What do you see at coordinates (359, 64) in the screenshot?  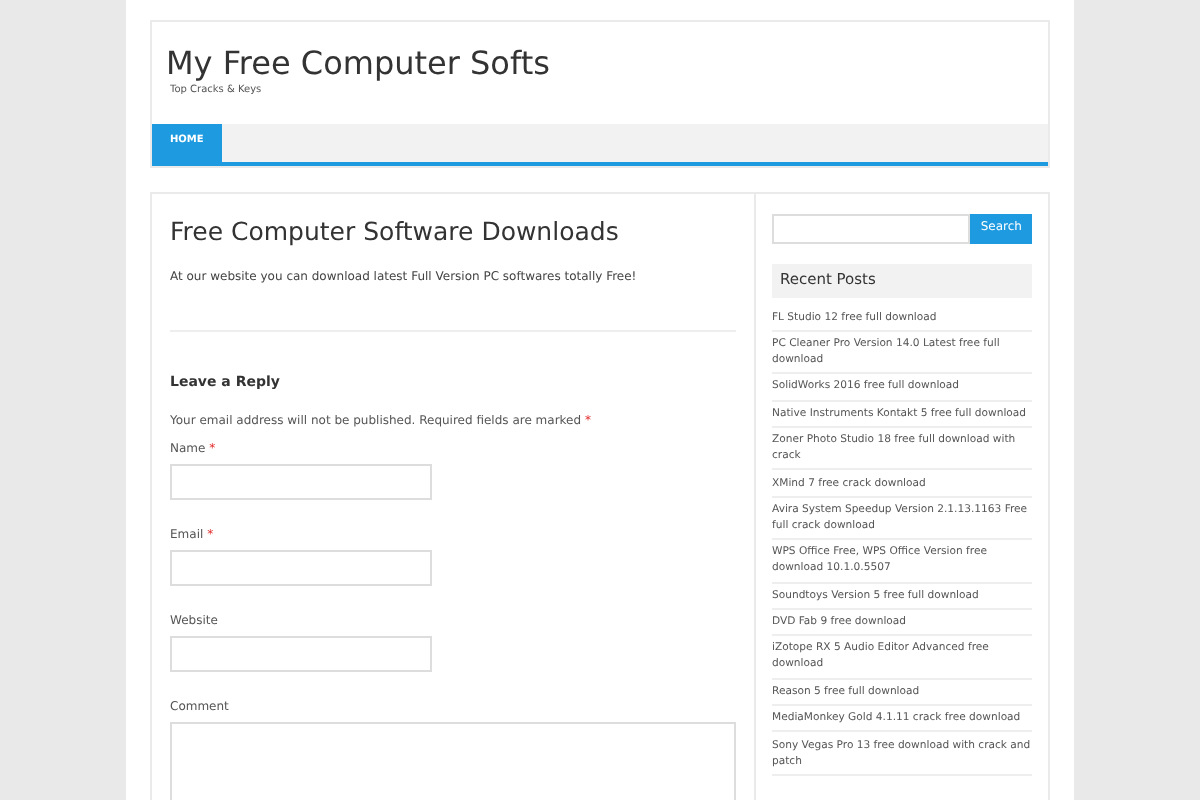 I see `site-title: My Free Computer Softs` at bounding box center [359, 64].